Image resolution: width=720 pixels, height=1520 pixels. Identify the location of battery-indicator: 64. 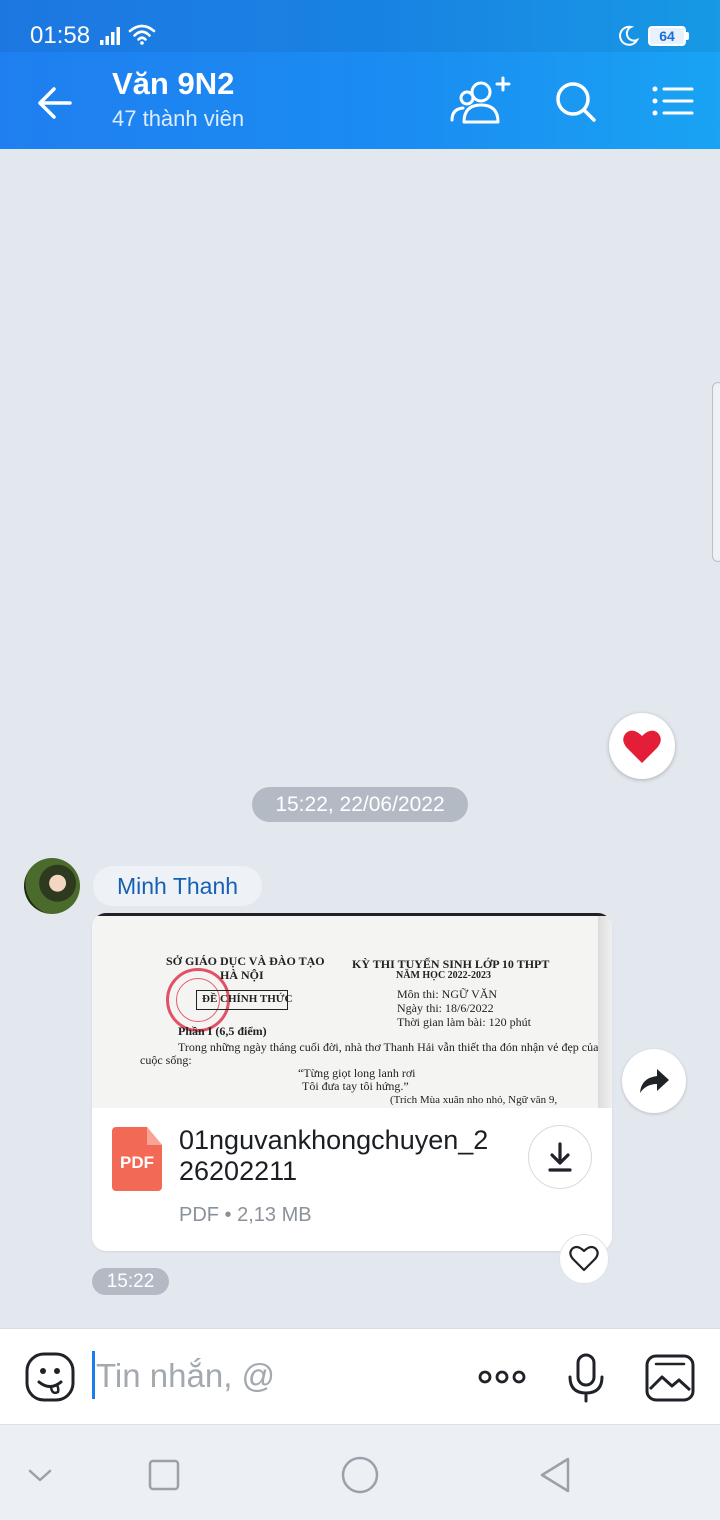
(667, 36).